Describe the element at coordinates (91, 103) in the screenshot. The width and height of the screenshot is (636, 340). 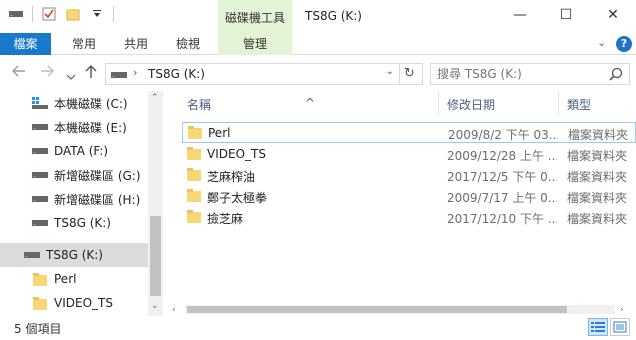
I see `nav-item-label: 本機磁碟 (C:)` at that location.